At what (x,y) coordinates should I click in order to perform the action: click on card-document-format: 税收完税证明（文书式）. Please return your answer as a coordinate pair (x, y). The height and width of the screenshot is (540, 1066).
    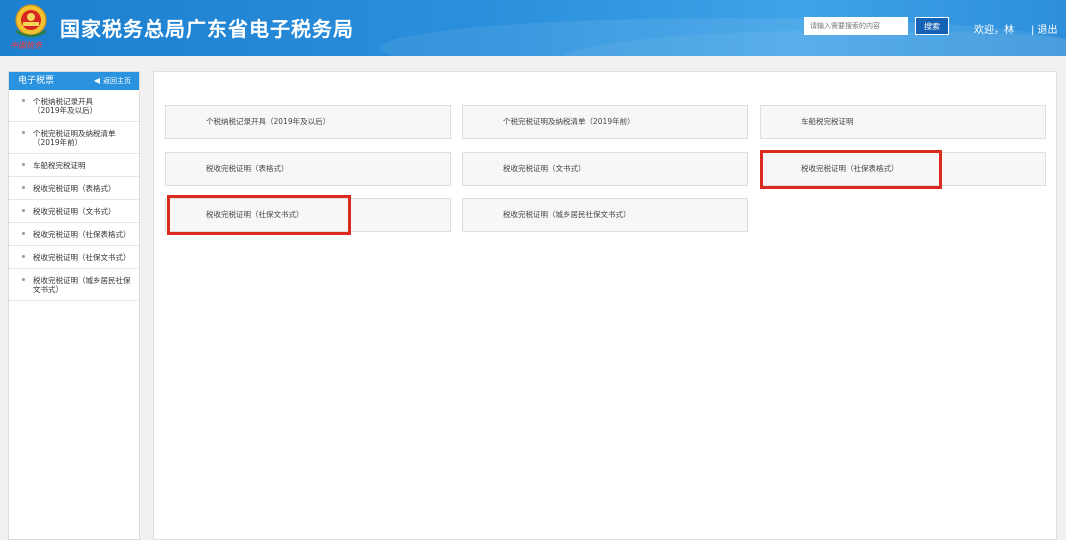
    Looking at the image, I should click on (605, 169).